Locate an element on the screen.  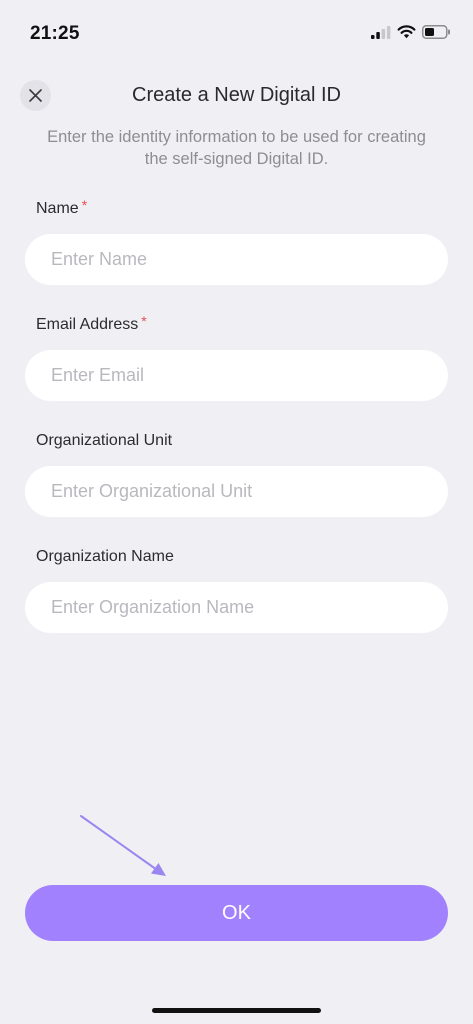
wifi-icon is located at coordinates (406, 32).